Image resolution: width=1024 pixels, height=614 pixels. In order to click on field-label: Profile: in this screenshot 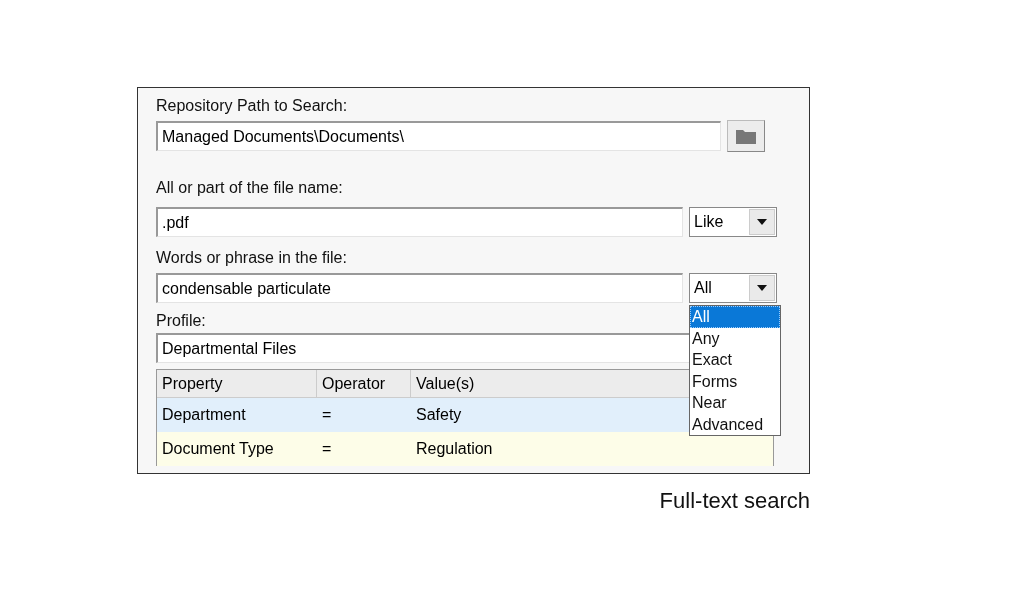, I will do `click(181, 321)`.